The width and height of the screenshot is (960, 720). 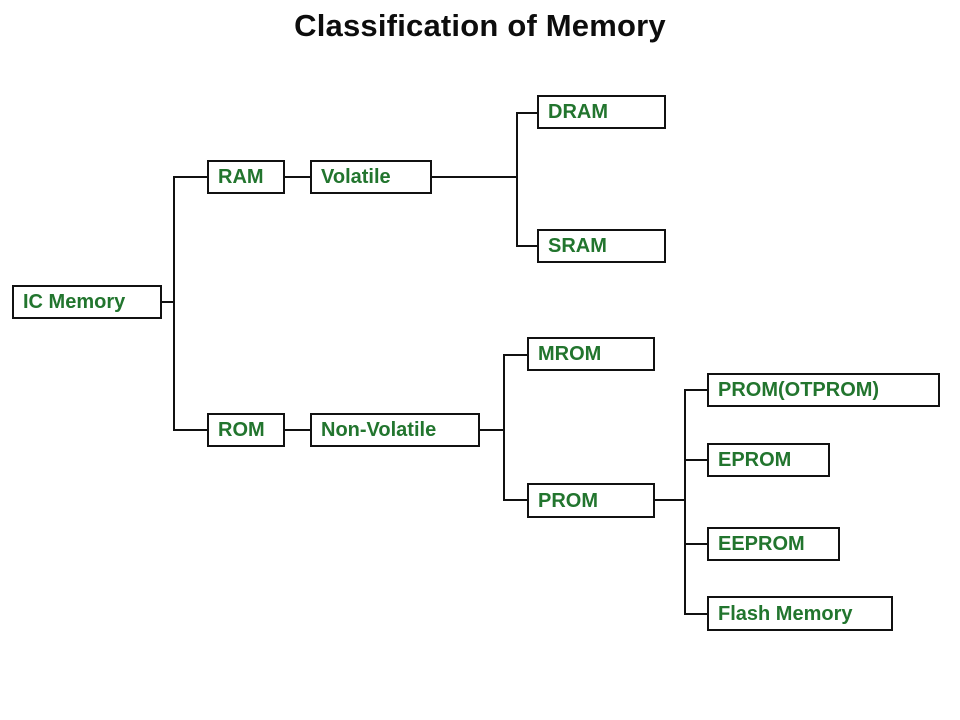 I want to click on connector-bus-to-eprom, so click(x=696, y=460).